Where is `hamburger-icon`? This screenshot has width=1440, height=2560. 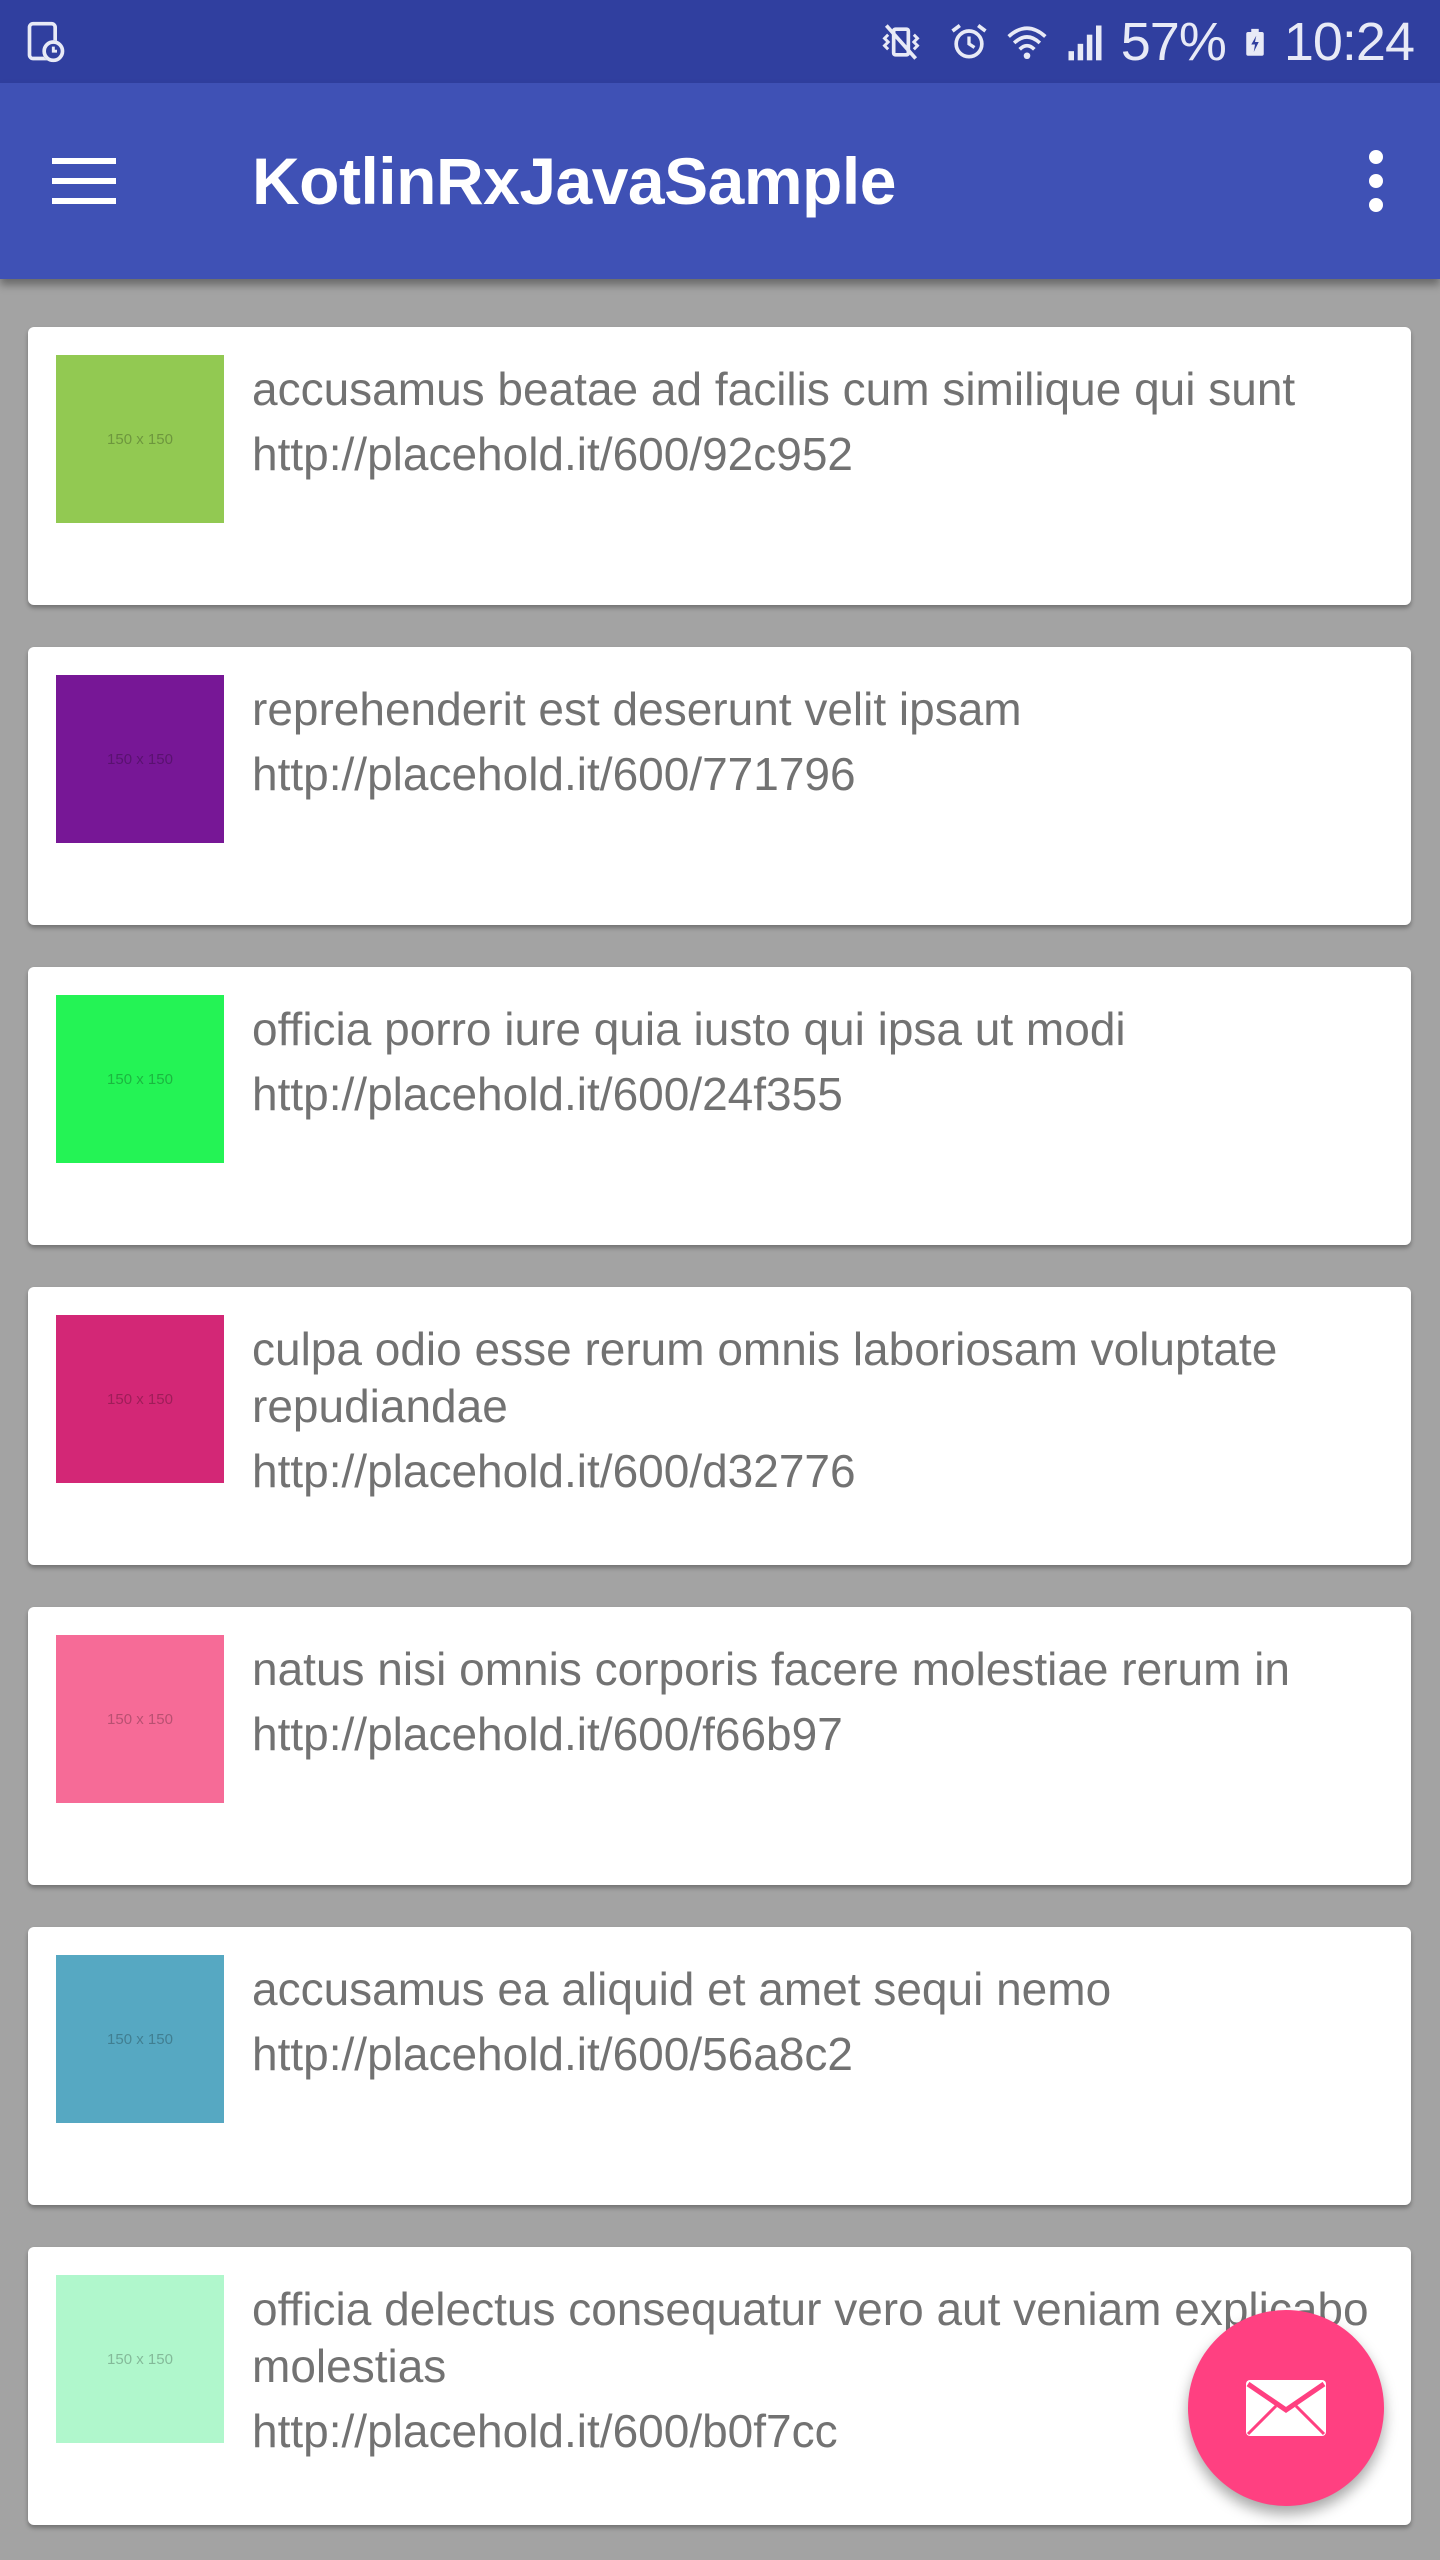 hamburger-icon is located at coordinates (84, 181).